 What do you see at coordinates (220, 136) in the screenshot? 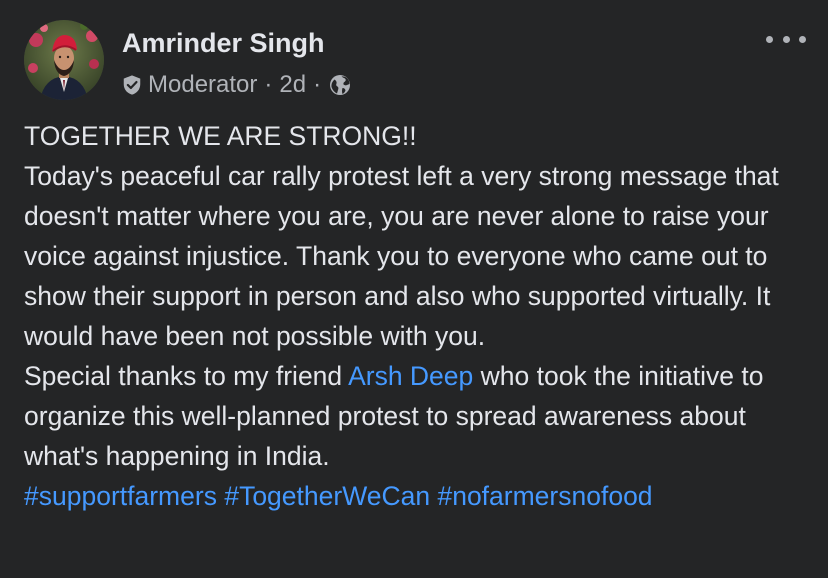
I see `post-headline: TOGETHER WE ARE STRONG!!` at bounding box center [220, 136].